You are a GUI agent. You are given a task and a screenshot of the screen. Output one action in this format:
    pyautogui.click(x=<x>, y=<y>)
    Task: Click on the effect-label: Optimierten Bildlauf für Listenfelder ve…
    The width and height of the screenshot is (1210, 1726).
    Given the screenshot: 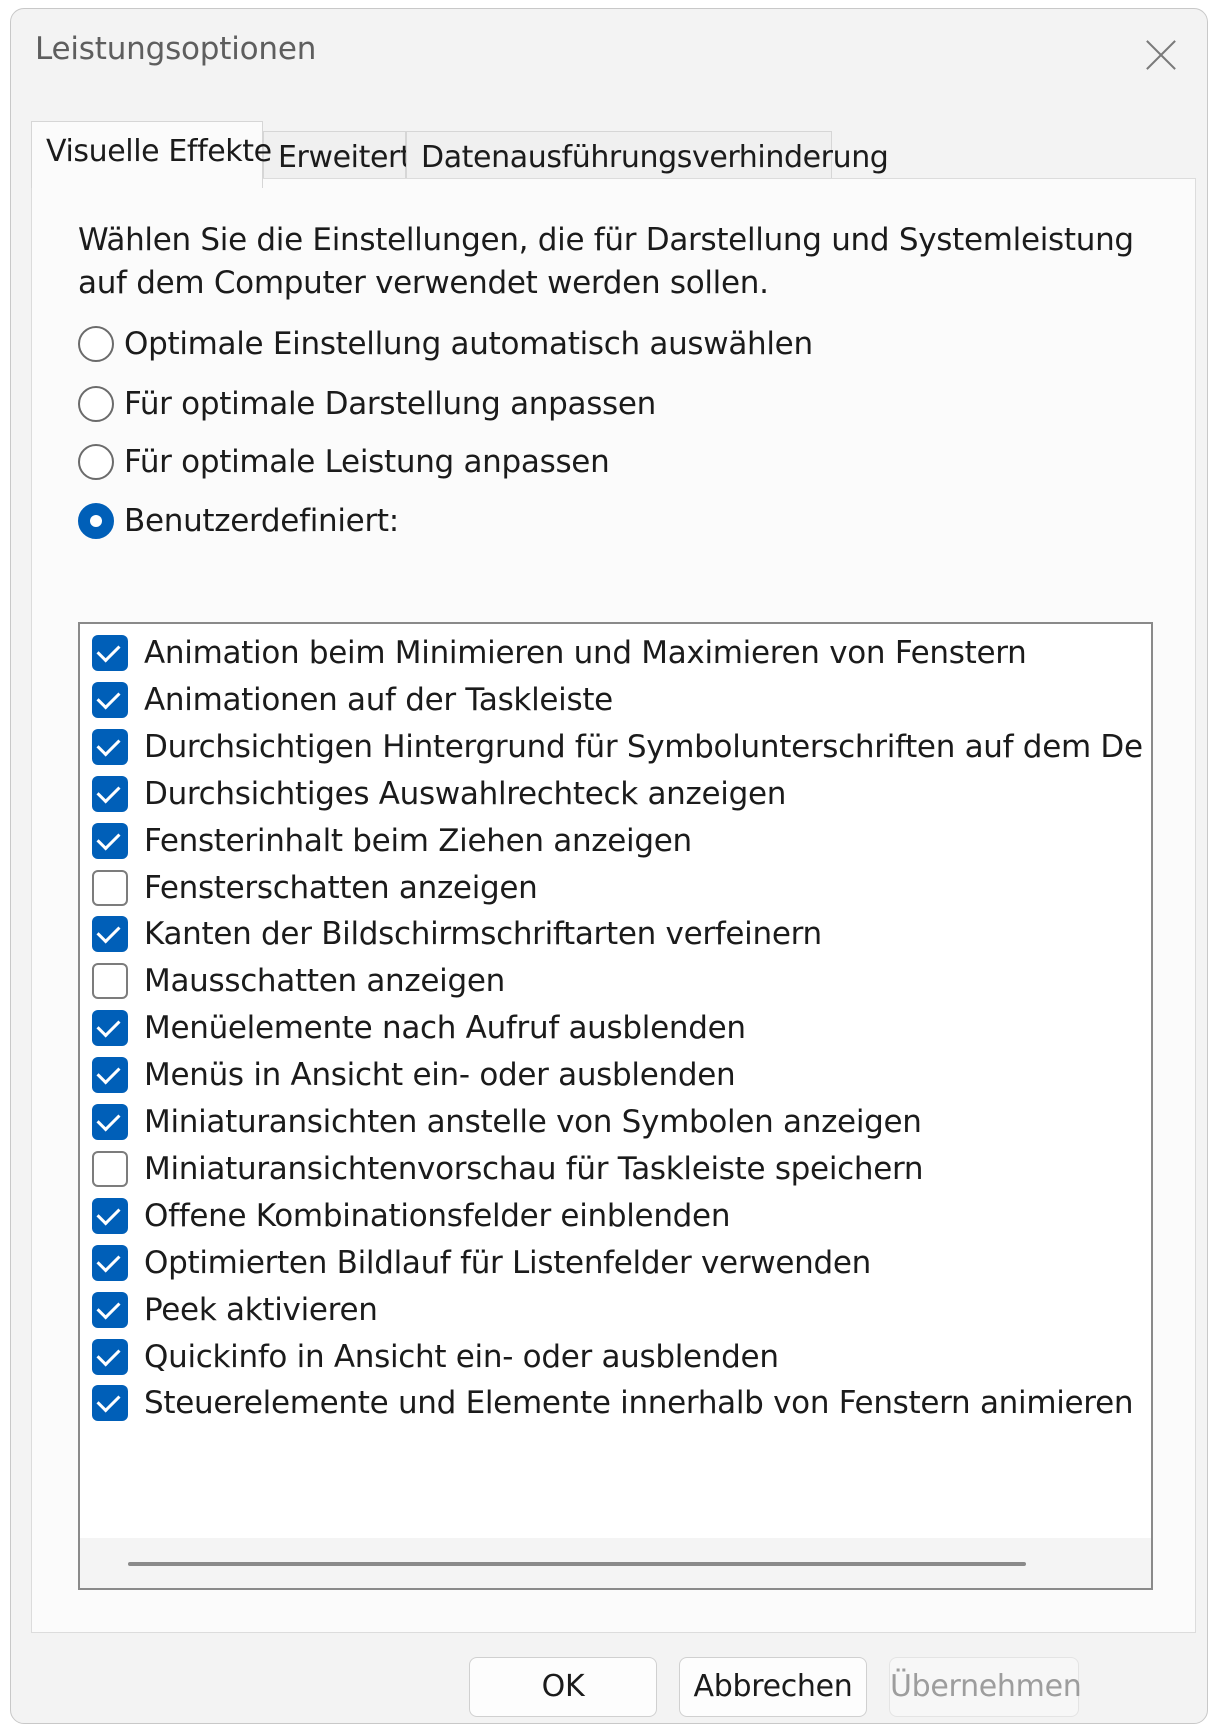 What is the action you would take?
    pyautogui.click(x=507, y=1262)
    